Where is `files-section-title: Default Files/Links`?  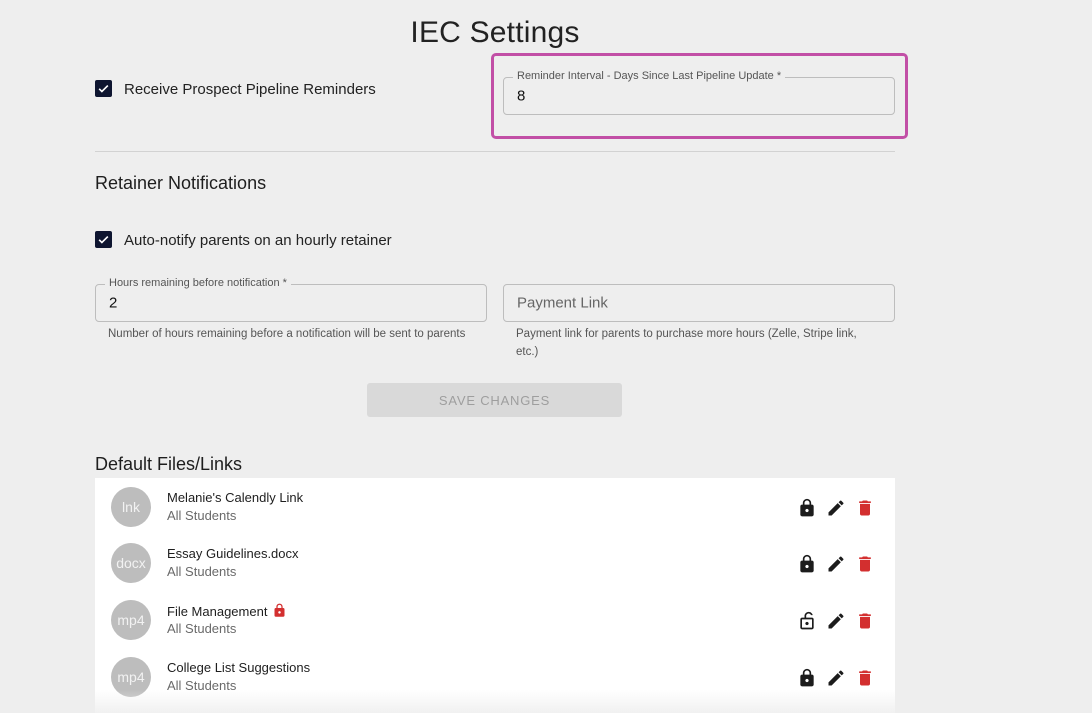 files-section-title: Default Files/Links is located at coordinates (169, 464).